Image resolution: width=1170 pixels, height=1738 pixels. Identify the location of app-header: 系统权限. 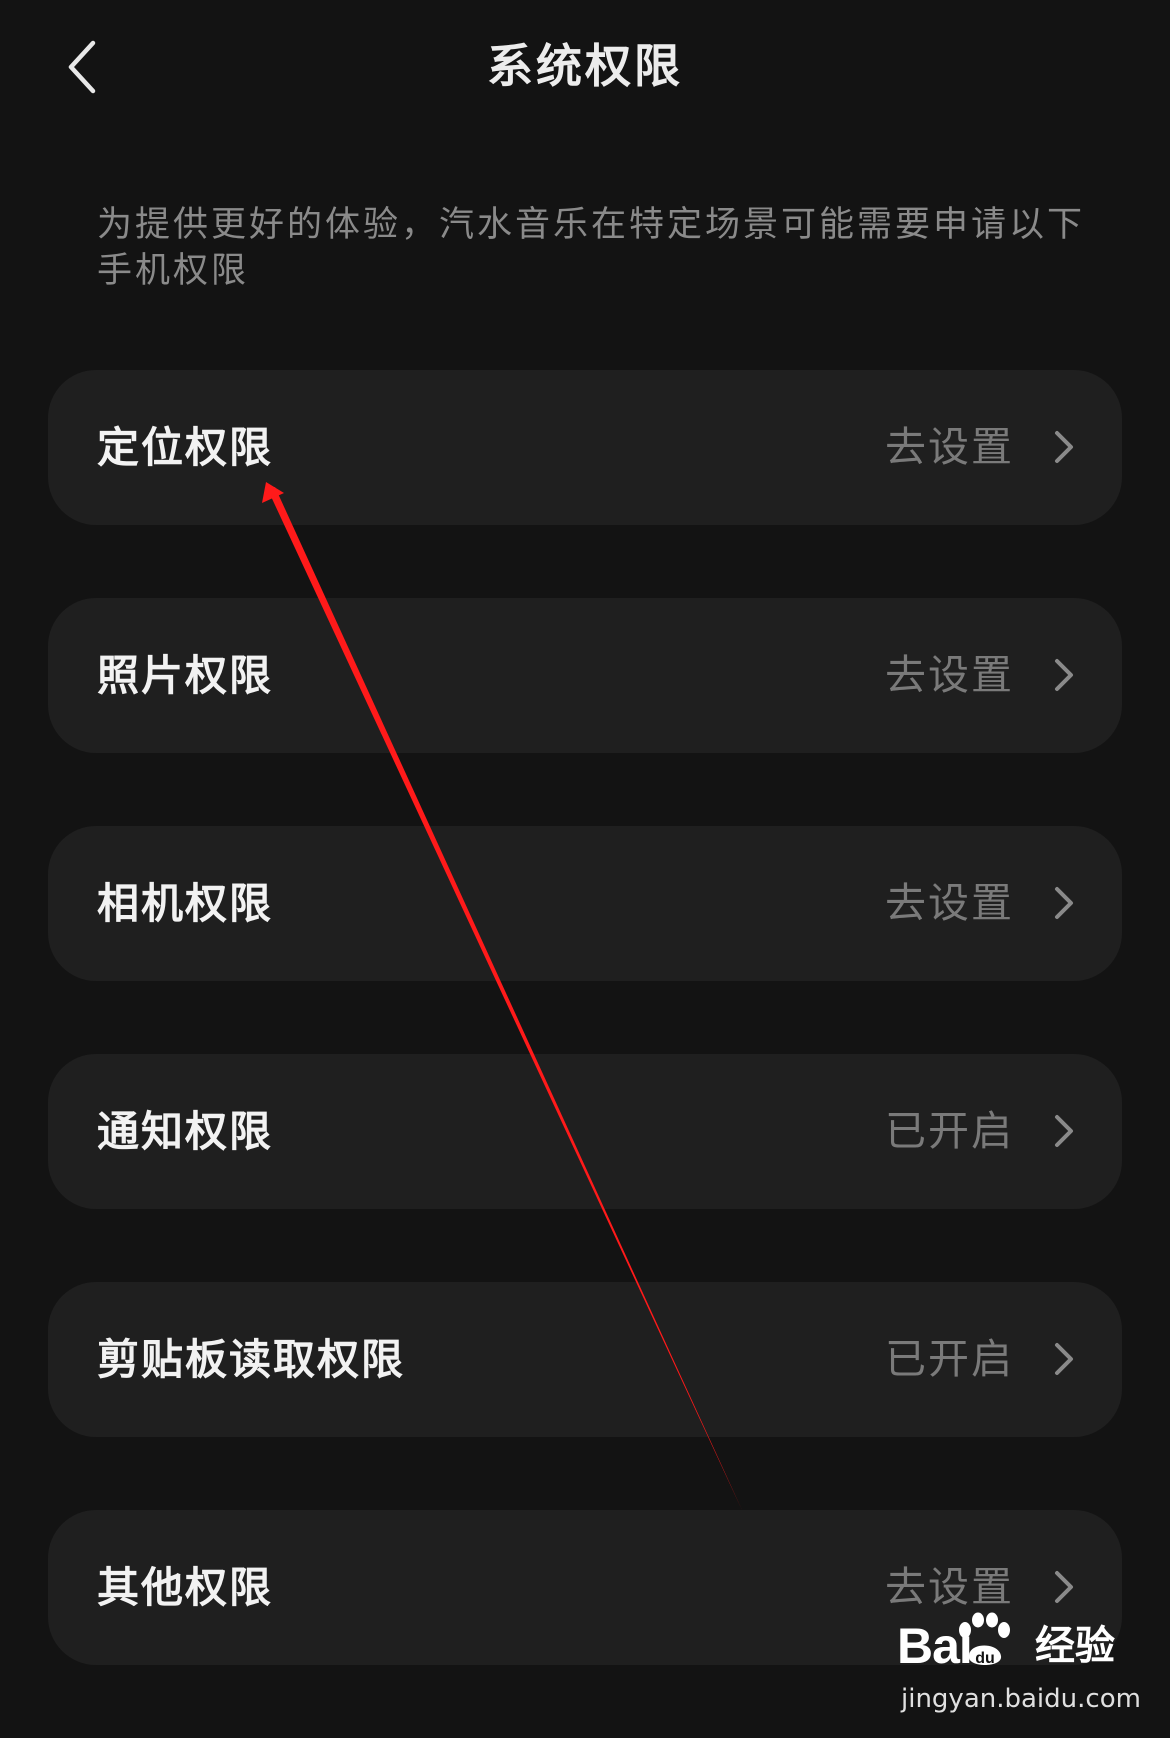
(585, 67).